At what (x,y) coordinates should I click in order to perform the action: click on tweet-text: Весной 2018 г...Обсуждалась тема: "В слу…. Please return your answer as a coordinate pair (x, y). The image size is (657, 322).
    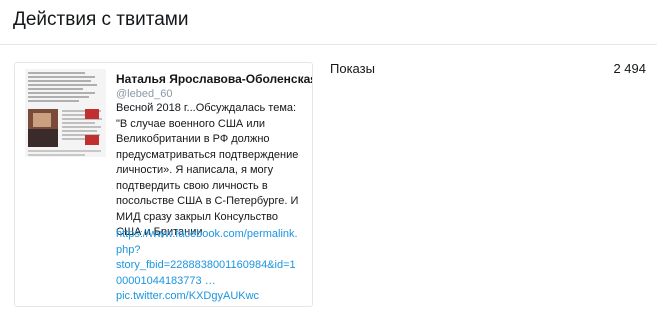
    Looking at the image, I should click on (207, 170).